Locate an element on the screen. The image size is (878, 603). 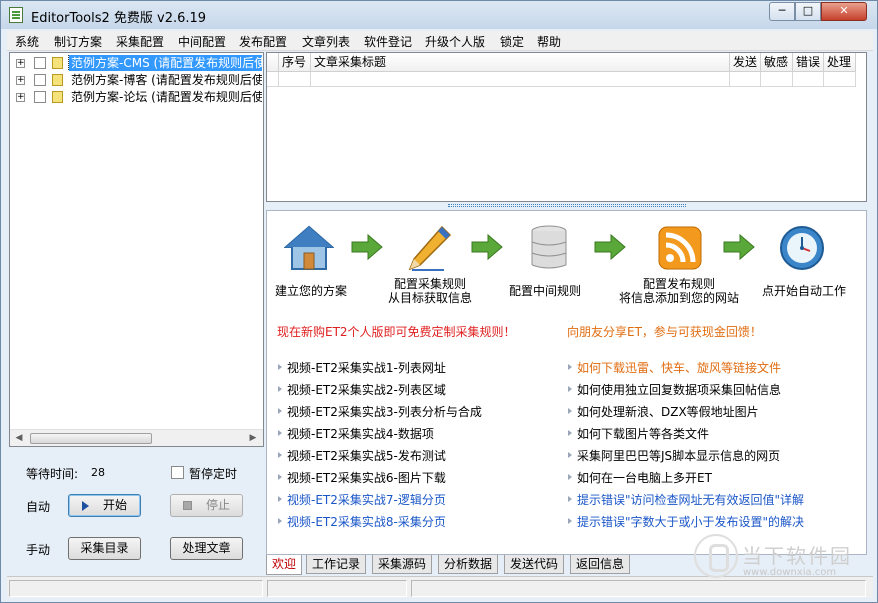
step-label-publish-rules: 配置发布规则 将信息添加到您的网站 is located at coordinates (679, 291).